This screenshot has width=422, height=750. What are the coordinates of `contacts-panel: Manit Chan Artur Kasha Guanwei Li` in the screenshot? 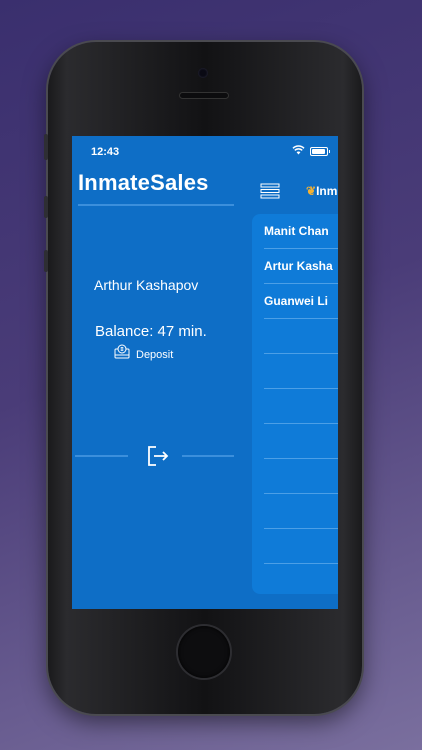 It's located at (295, 404).